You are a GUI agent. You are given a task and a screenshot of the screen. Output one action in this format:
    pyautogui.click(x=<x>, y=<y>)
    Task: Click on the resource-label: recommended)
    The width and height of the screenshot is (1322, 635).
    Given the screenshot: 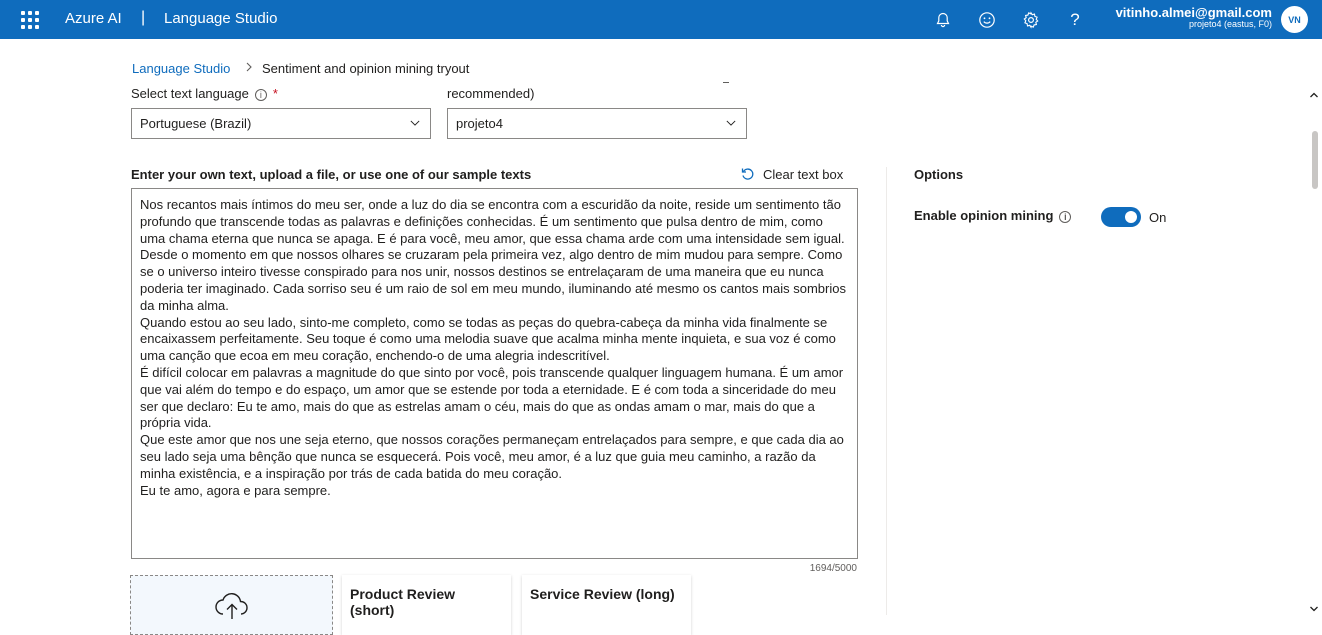 What is the action you would take?
    pyautogui.click(x=491, y=93)
    